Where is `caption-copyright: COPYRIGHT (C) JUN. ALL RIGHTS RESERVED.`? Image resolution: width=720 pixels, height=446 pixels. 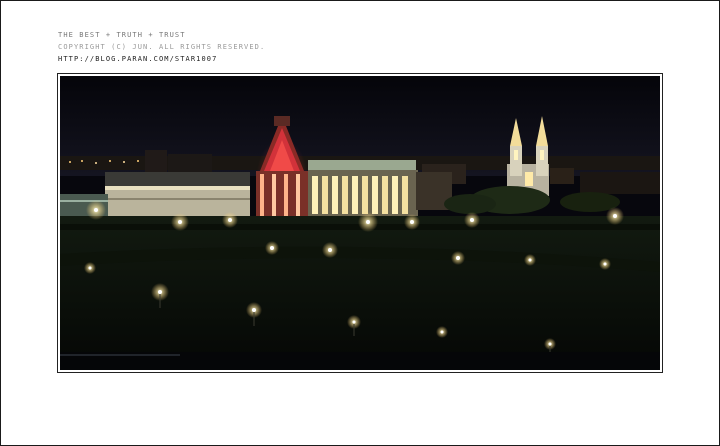 caption-copyright: COPYRIGHT (C) JUN. ALL RIGHTS RESERVED. is located at coordinates (162, 47).